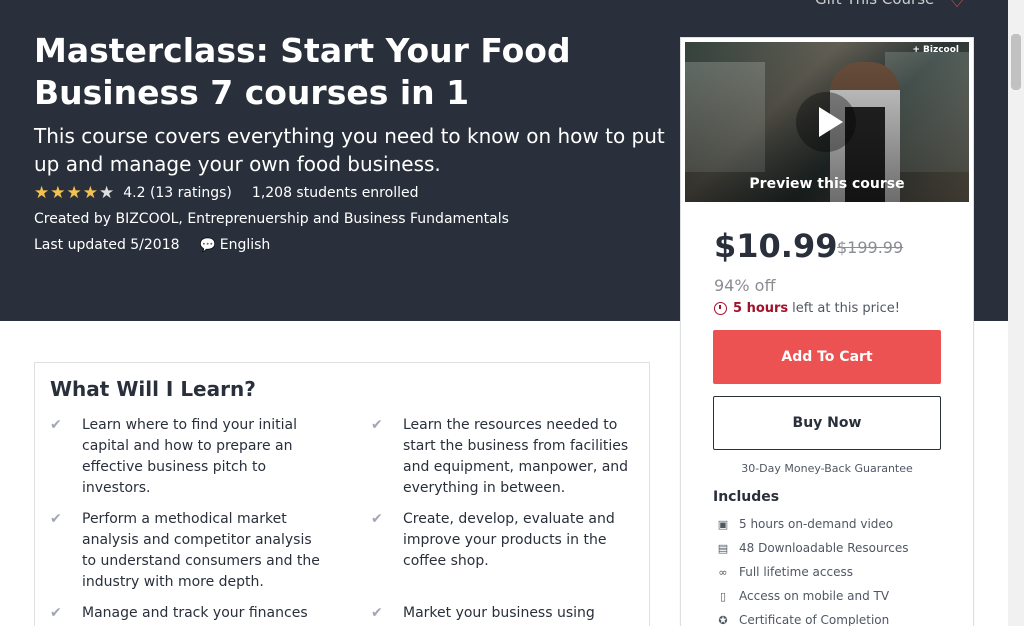 Image resolution: width=1024 pixels, height=626 pixels. I want to click on sale-timer: 5 hours left at this price!, so click(807, 308).